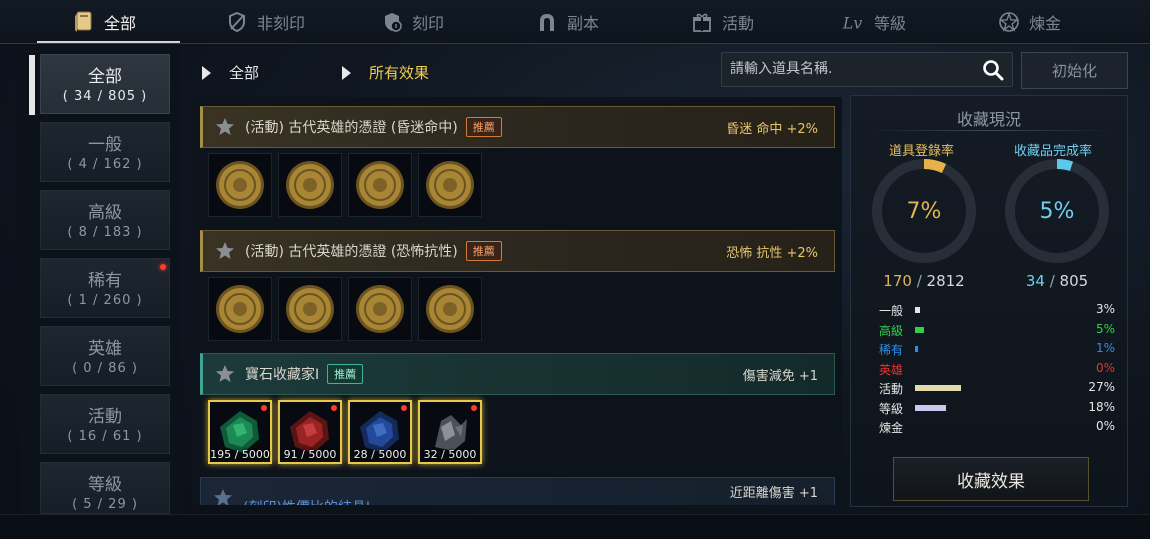  Describe the element at coordinates (517, 251) in the screenshot. I see `collection-set-header: (活動) 古代英雄的憑證 (恐怖抗性) 推薦 恐怖 抗性 +2%` at that location.